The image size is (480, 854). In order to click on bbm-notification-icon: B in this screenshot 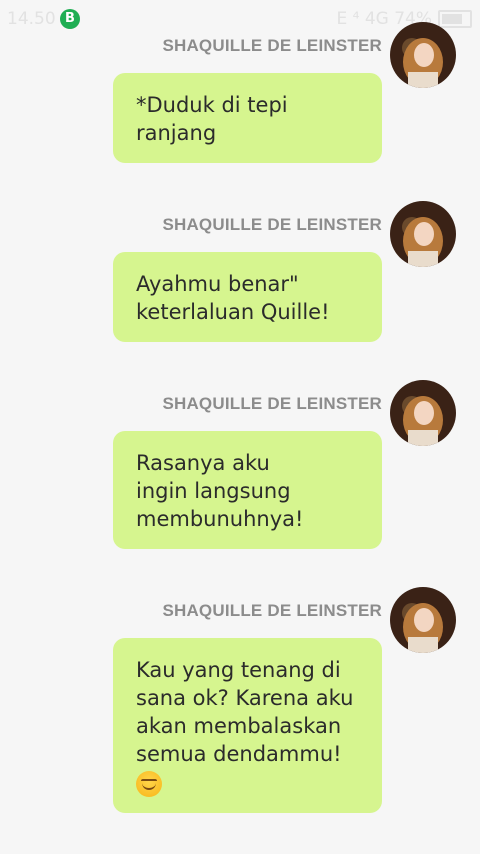, I will do `click(70, 19)`.